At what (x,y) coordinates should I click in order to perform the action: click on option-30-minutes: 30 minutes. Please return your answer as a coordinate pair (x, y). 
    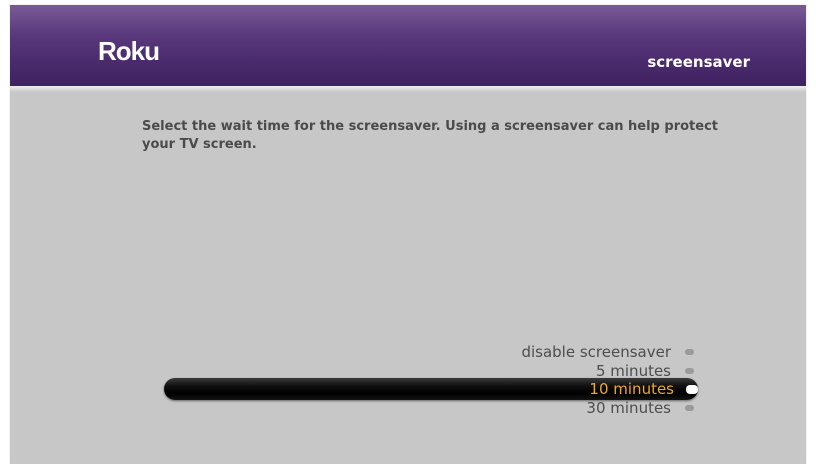
    Looking at the image, I should click on (640, 408).